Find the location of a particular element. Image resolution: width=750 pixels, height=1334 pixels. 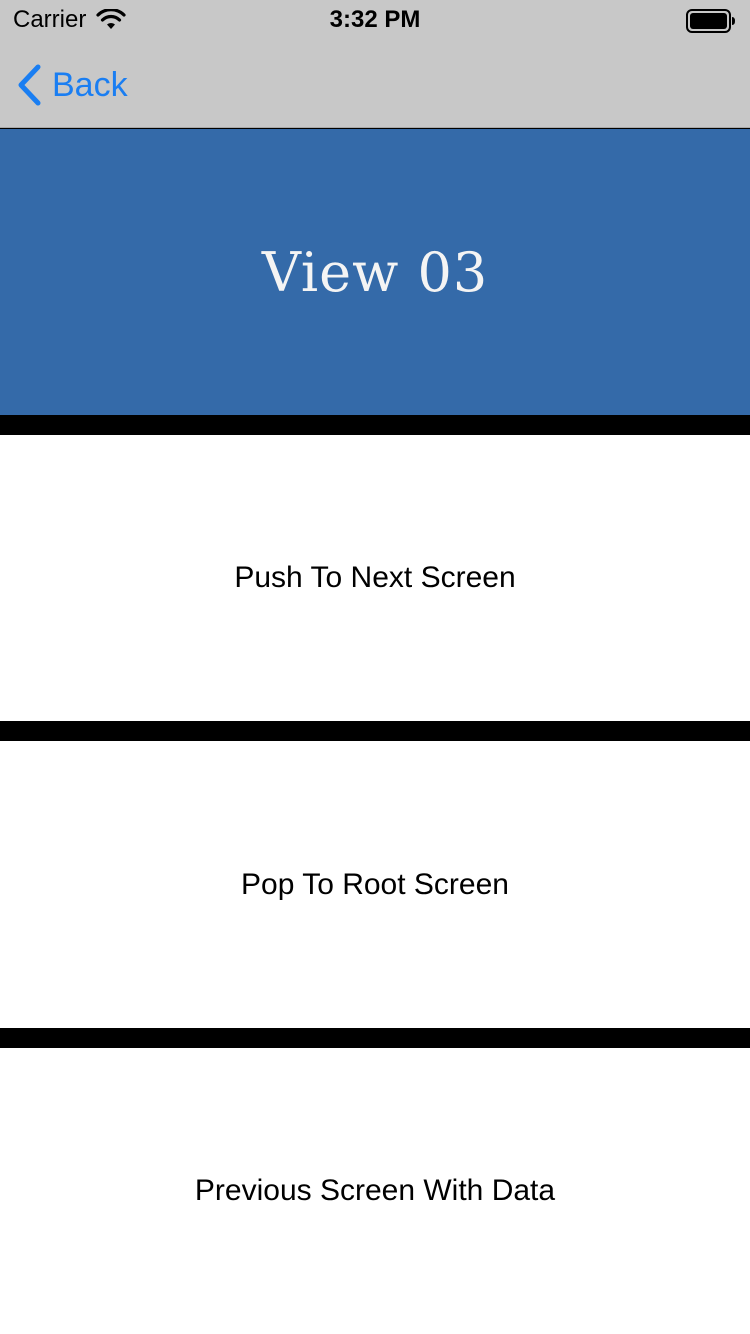

status-time: 3:32 PM is located at coordinates (375, 19).